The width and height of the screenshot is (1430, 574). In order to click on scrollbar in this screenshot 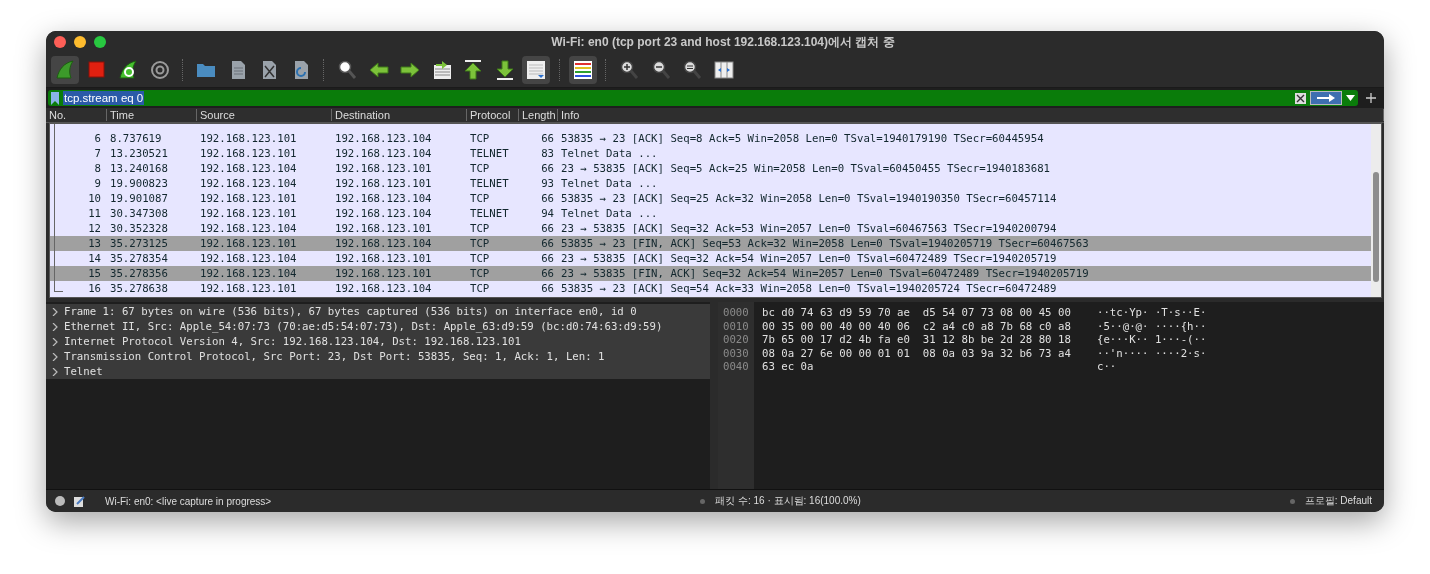, I will do `click(1376, 210)`.